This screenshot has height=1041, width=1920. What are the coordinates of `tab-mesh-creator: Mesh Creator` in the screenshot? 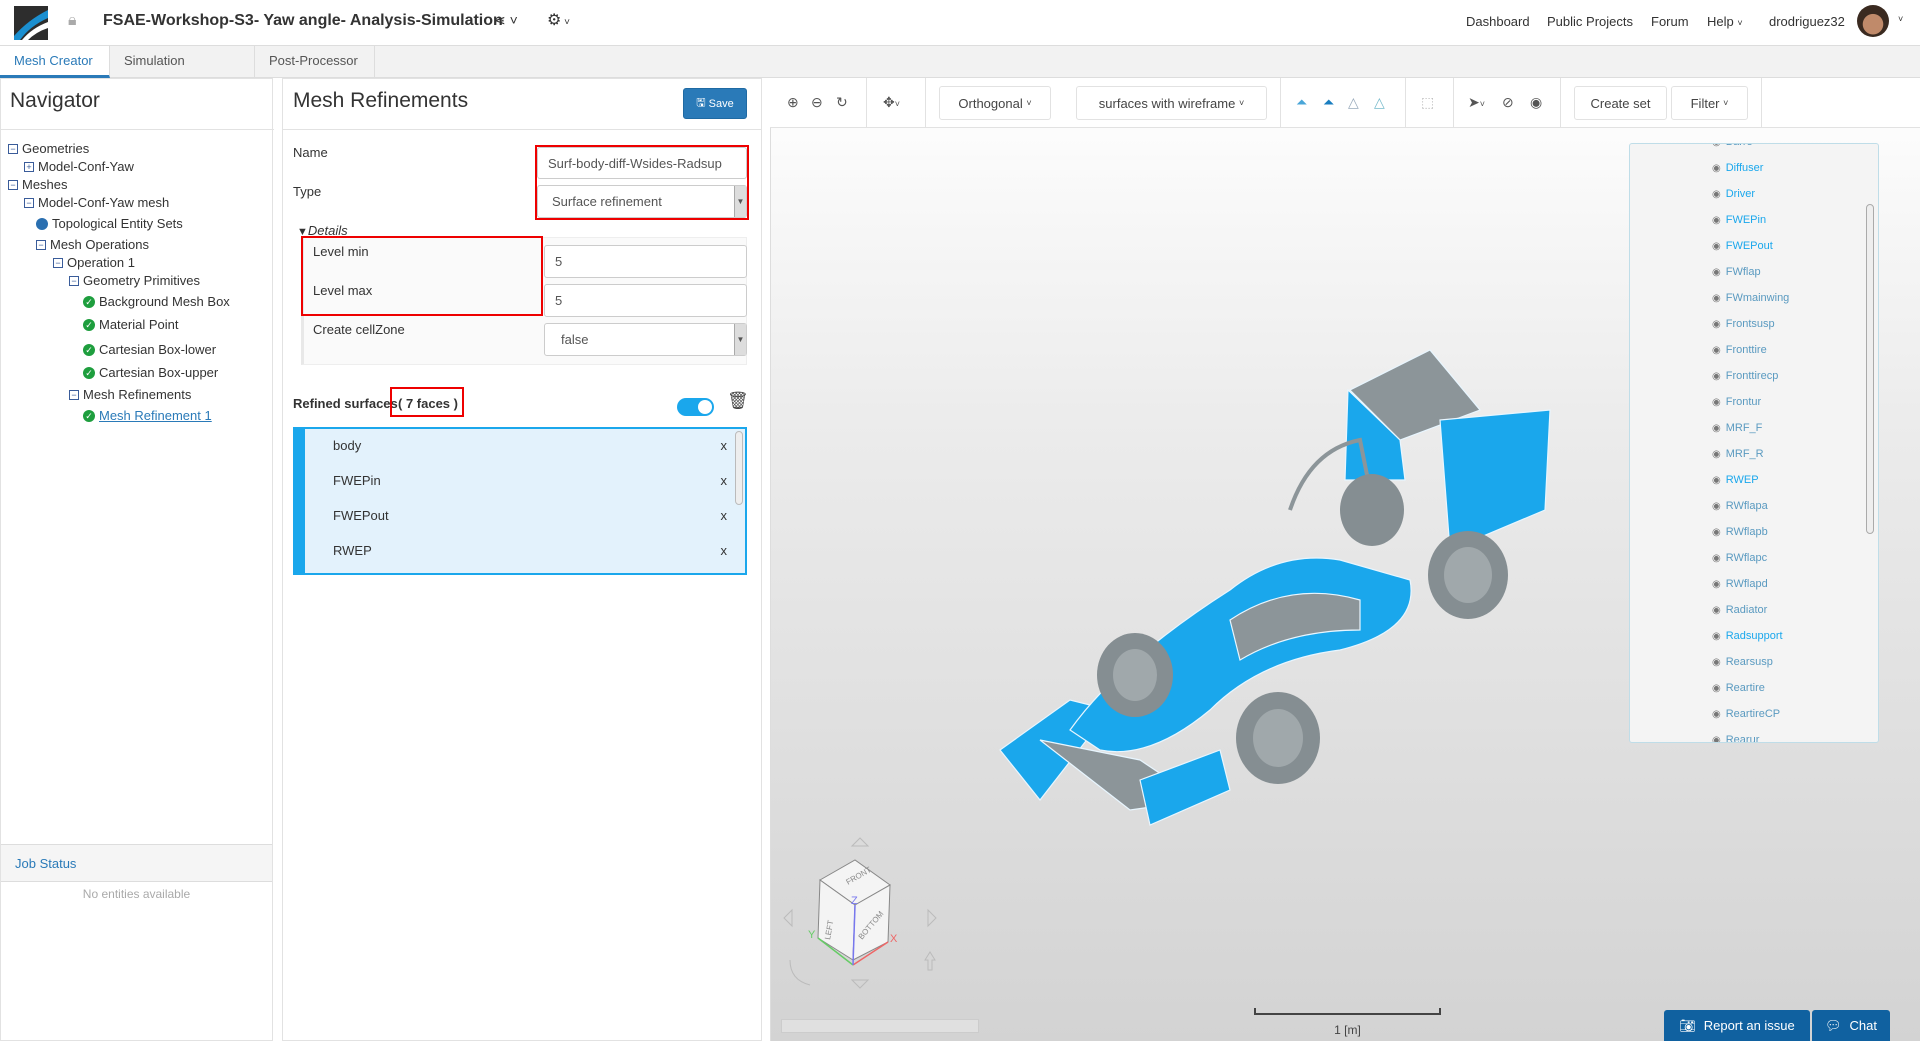 It's located at (55, 62).